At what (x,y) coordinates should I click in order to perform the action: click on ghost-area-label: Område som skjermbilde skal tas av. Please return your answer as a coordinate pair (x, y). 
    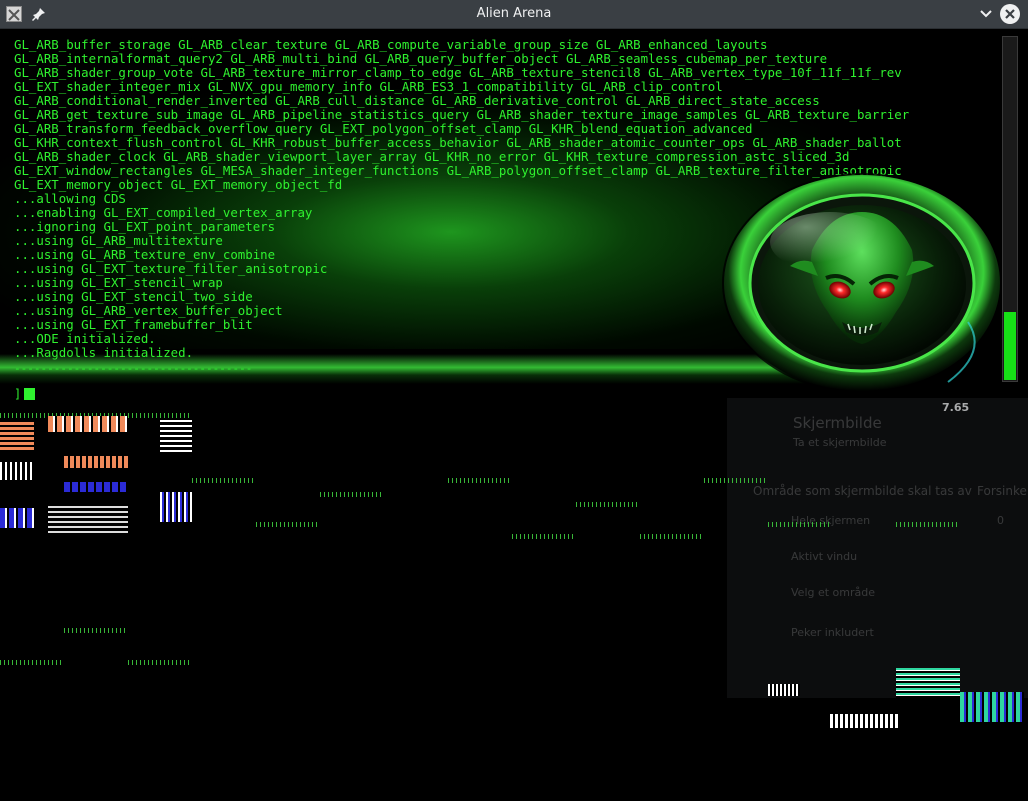
    Looking at the image, I should click on (862, 491).